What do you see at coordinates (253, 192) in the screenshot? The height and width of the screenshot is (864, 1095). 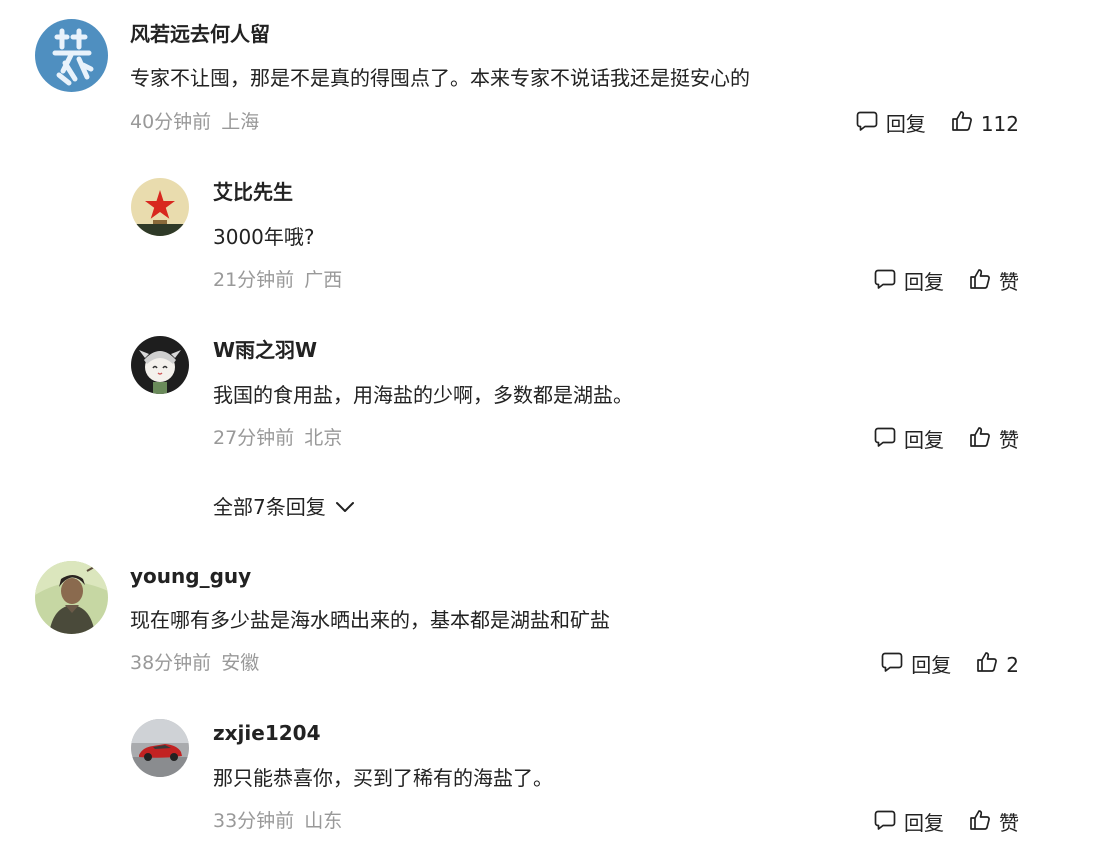 I see `username: 艾比先生` at bounding box center [253, 192].